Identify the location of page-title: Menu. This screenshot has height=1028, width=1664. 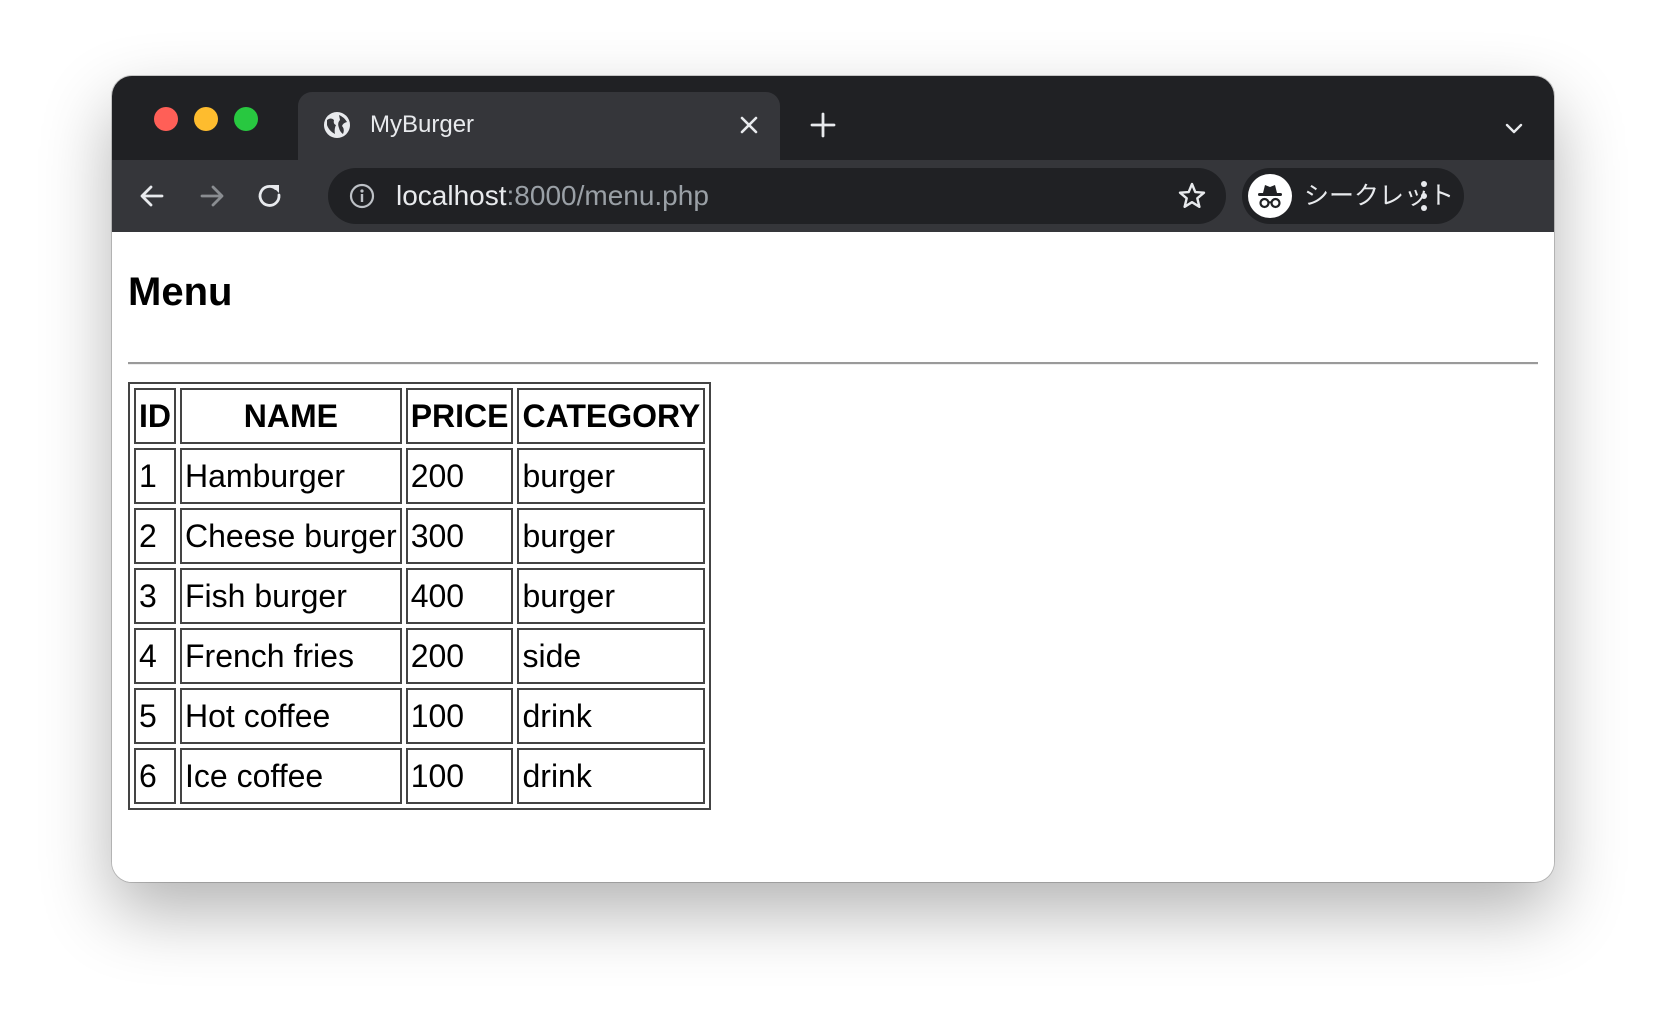
(180, 292).